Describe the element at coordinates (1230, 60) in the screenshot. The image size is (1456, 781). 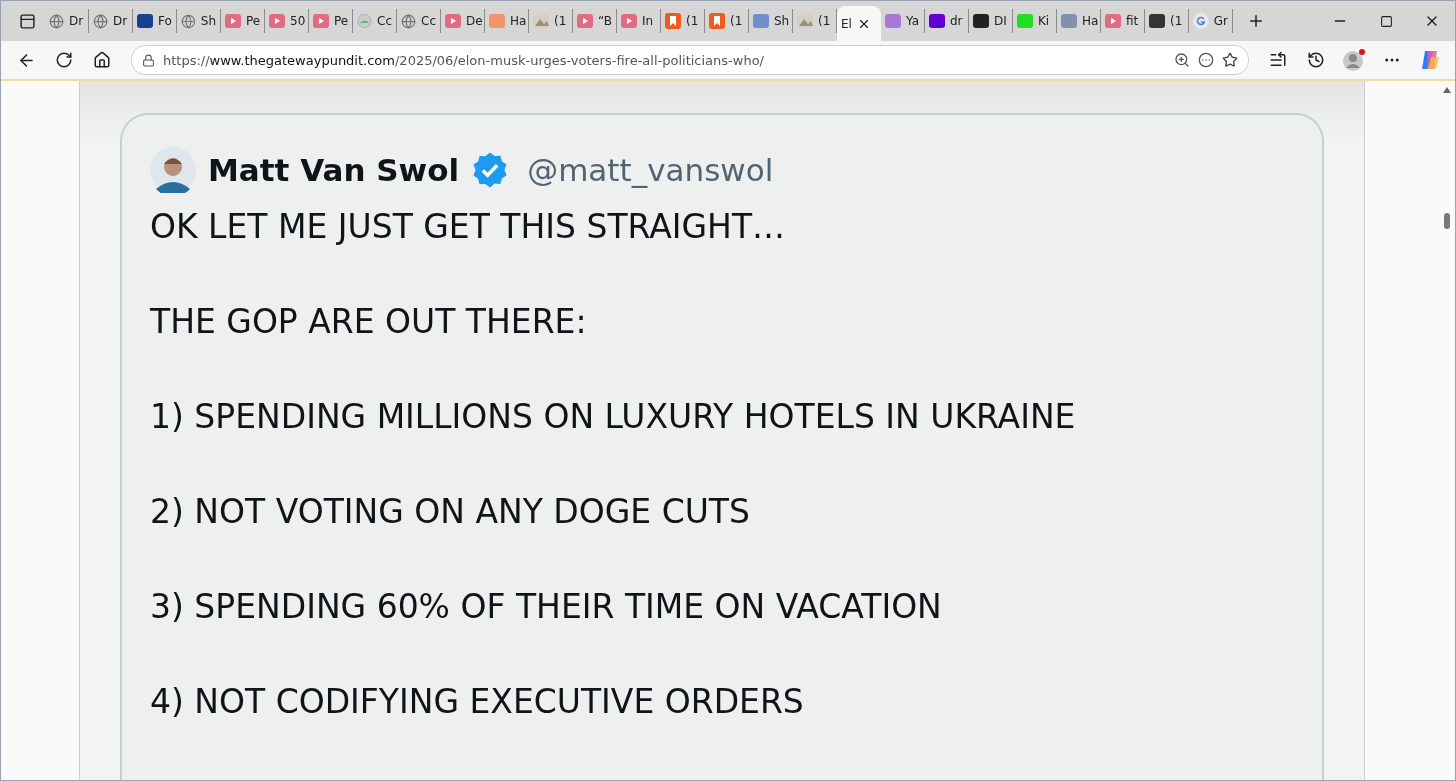
I see `favorite-star-icon` at that location.